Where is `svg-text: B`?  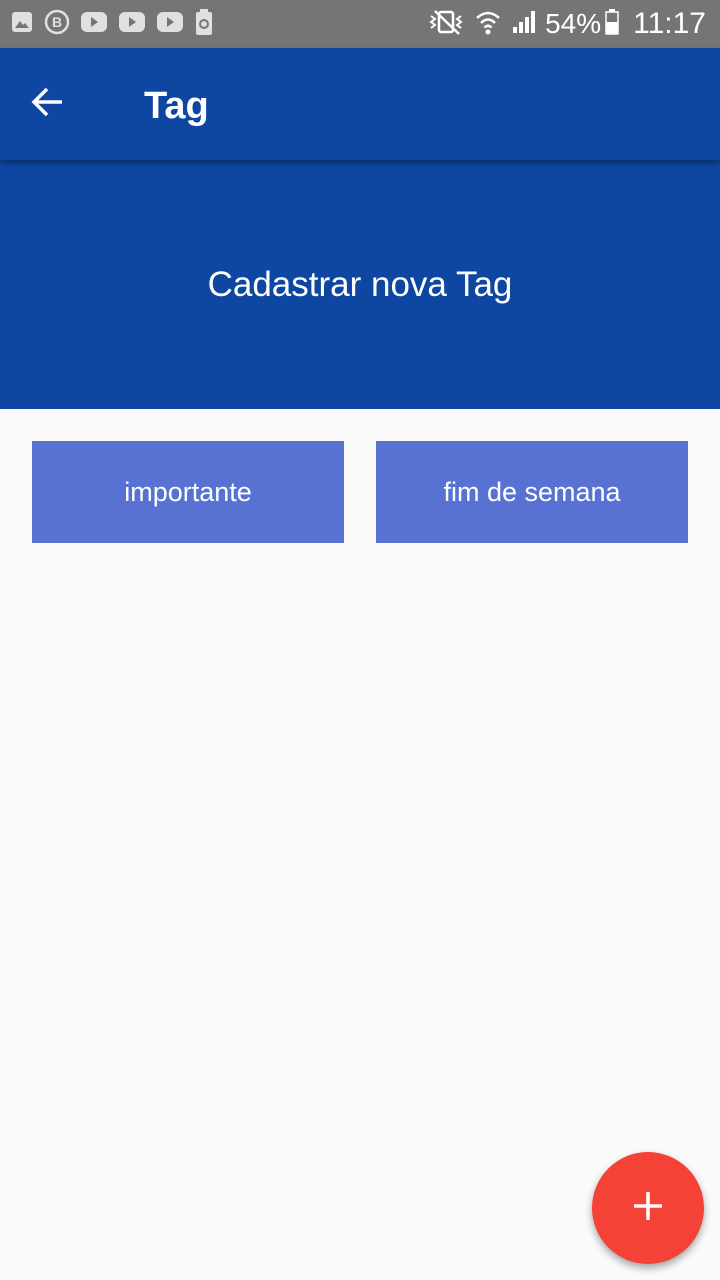
svg-text: B is located at coordinates (57, 22).